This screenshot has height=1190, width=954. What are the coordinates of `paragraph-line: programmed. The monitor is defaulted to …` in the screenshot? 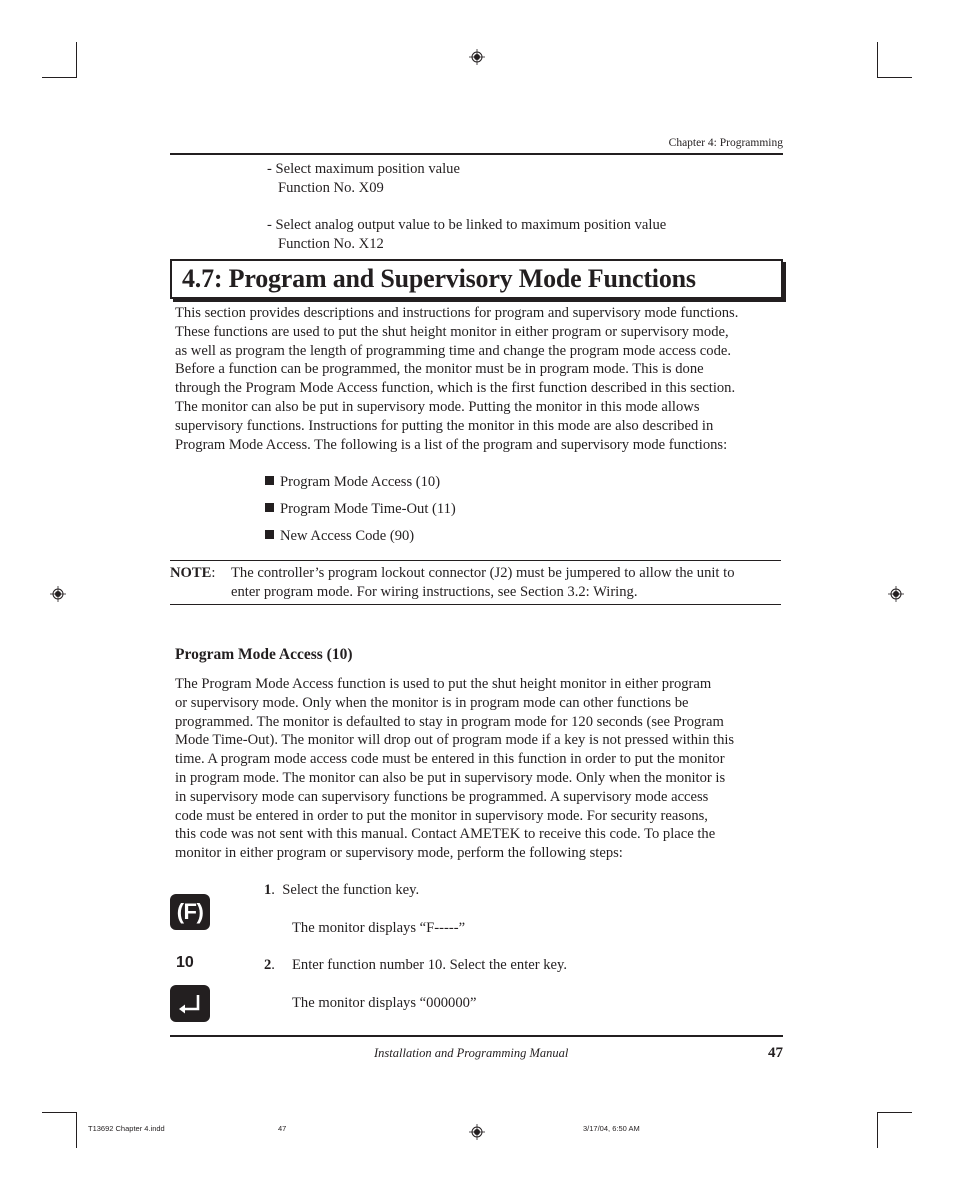 It's located at (449, 721).